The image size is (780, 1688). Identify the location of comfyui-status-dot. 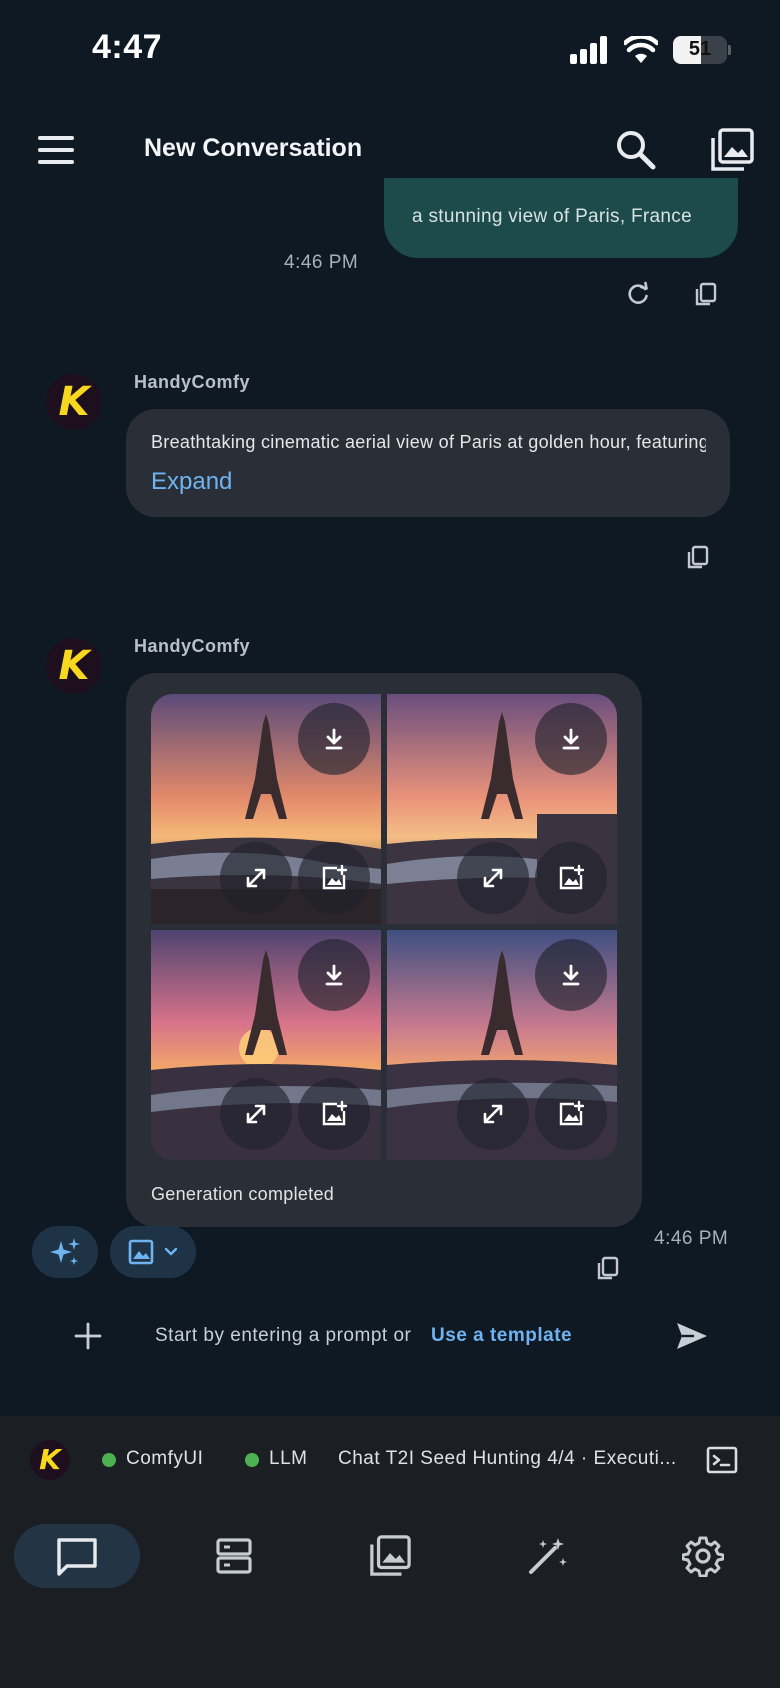
(109, 1460).